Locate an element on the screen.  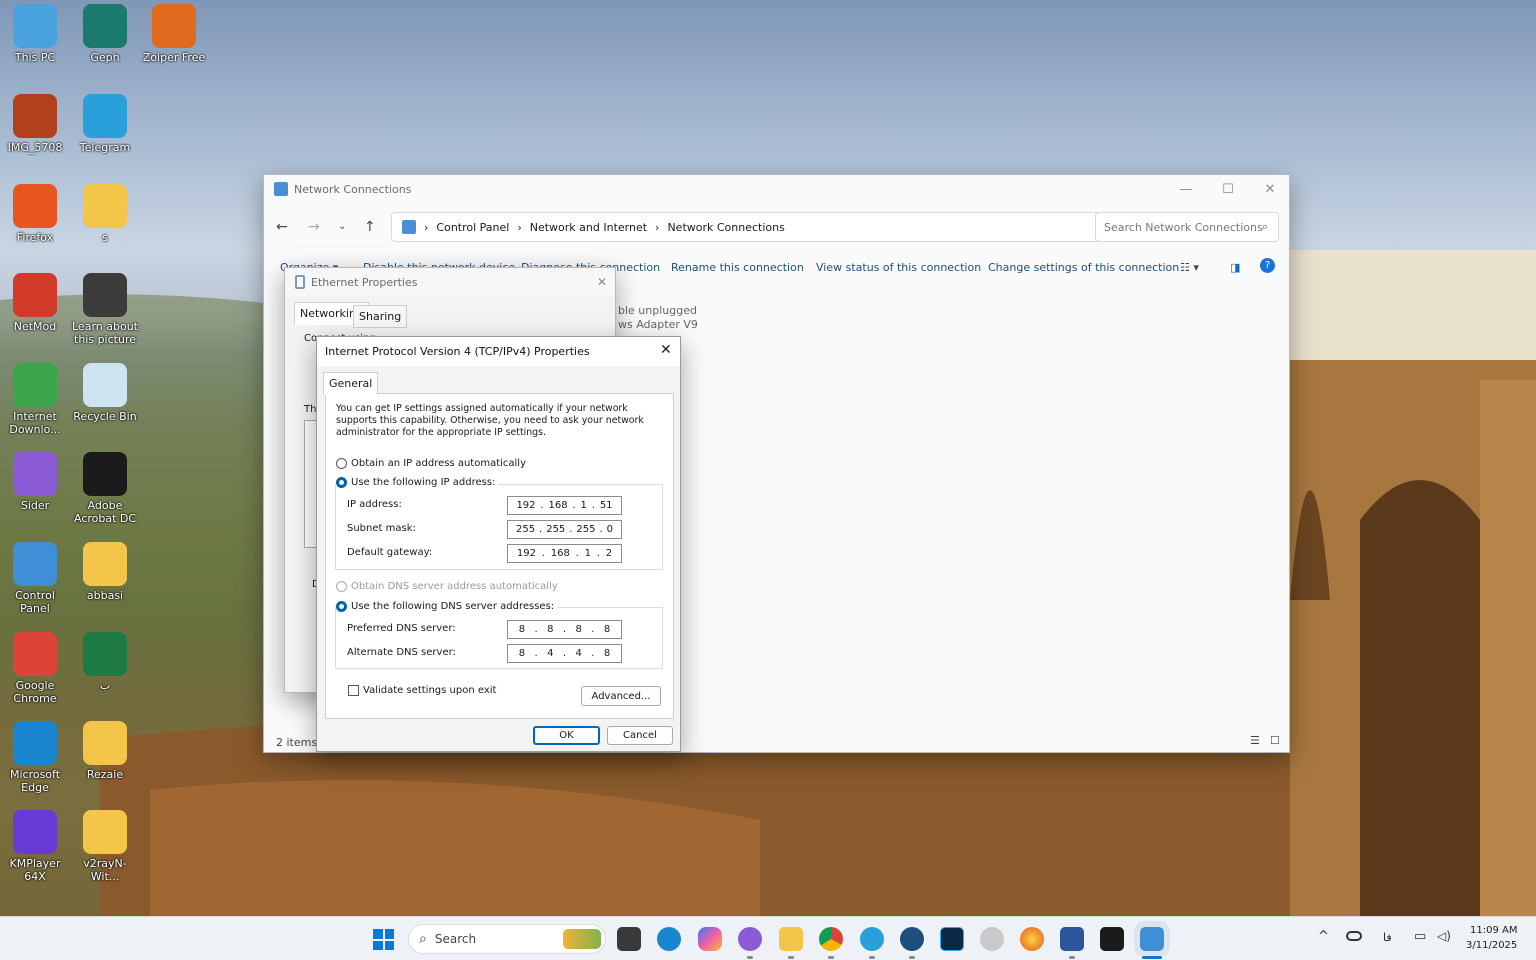
desktop-icon-netmod: NetMod is located at coordinates (35, 303).